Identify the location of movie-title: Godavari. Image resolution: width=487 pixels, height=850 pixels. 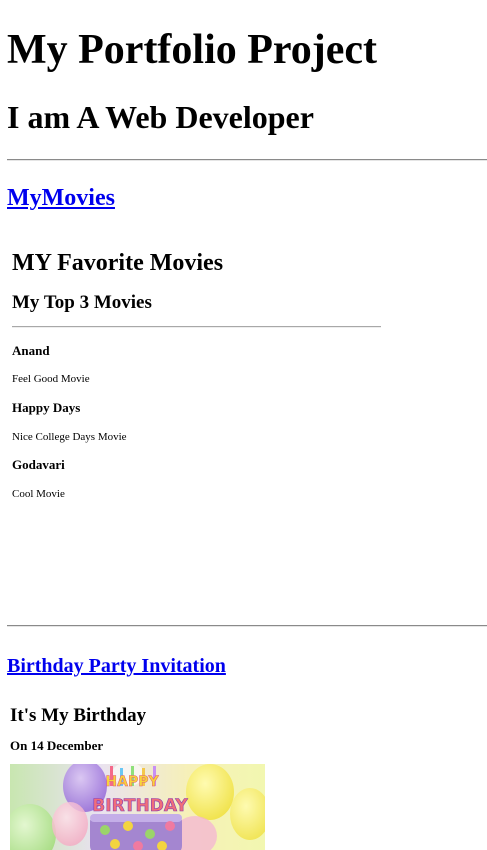
(38, 464).